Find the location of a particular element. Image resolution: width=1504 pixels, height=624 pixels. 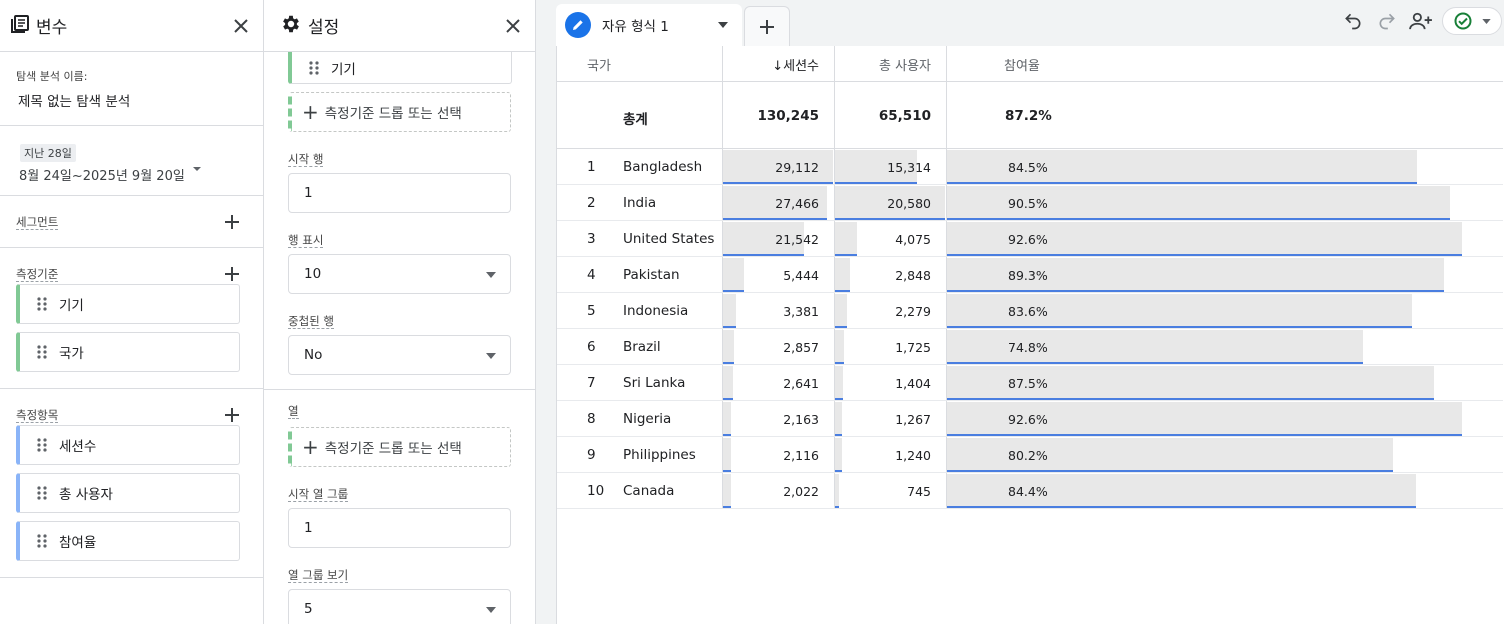

share-user-icon is located at coordinates (1421, 21).